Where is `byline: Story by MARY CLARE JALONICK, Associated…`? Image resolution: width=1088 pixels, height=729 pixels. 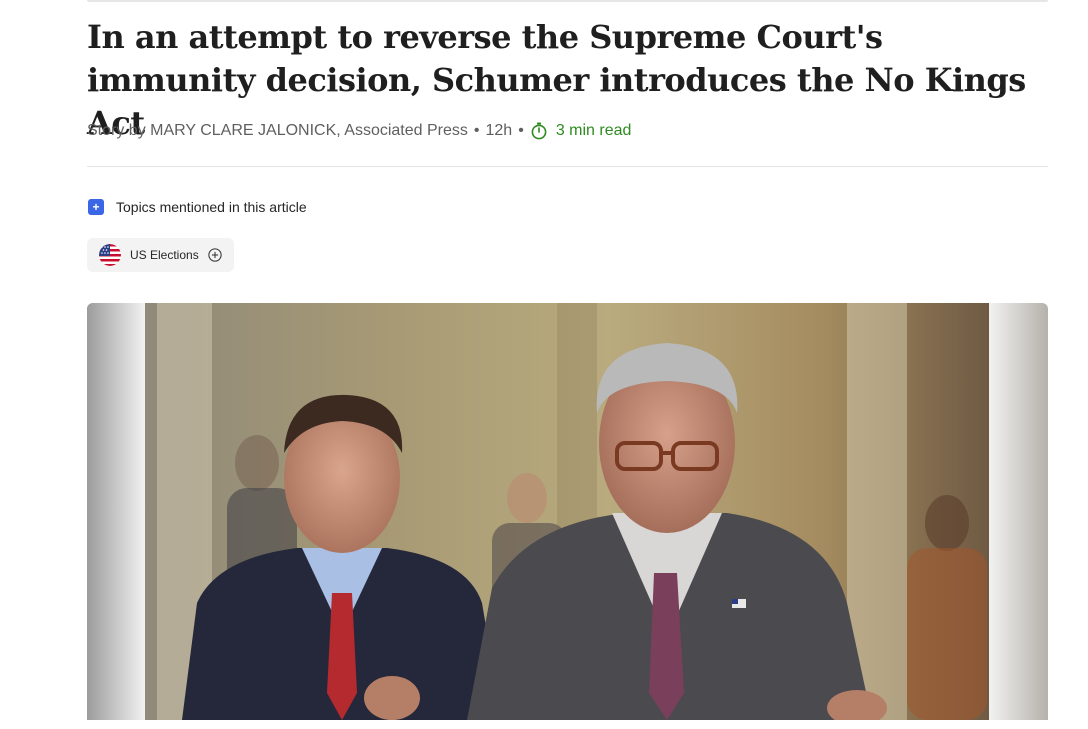 byline: Story by MARY CLARE JALONICK, Associated… is located at coordinates (359, 131).